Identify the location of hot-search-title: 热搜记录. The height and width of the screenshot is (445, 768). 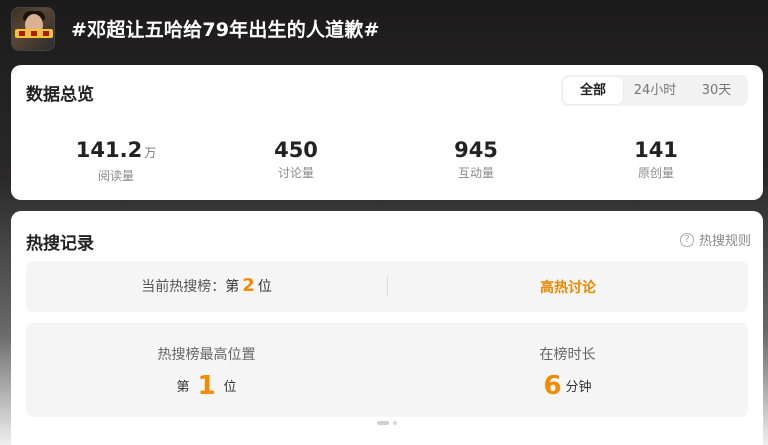
(60, 244).